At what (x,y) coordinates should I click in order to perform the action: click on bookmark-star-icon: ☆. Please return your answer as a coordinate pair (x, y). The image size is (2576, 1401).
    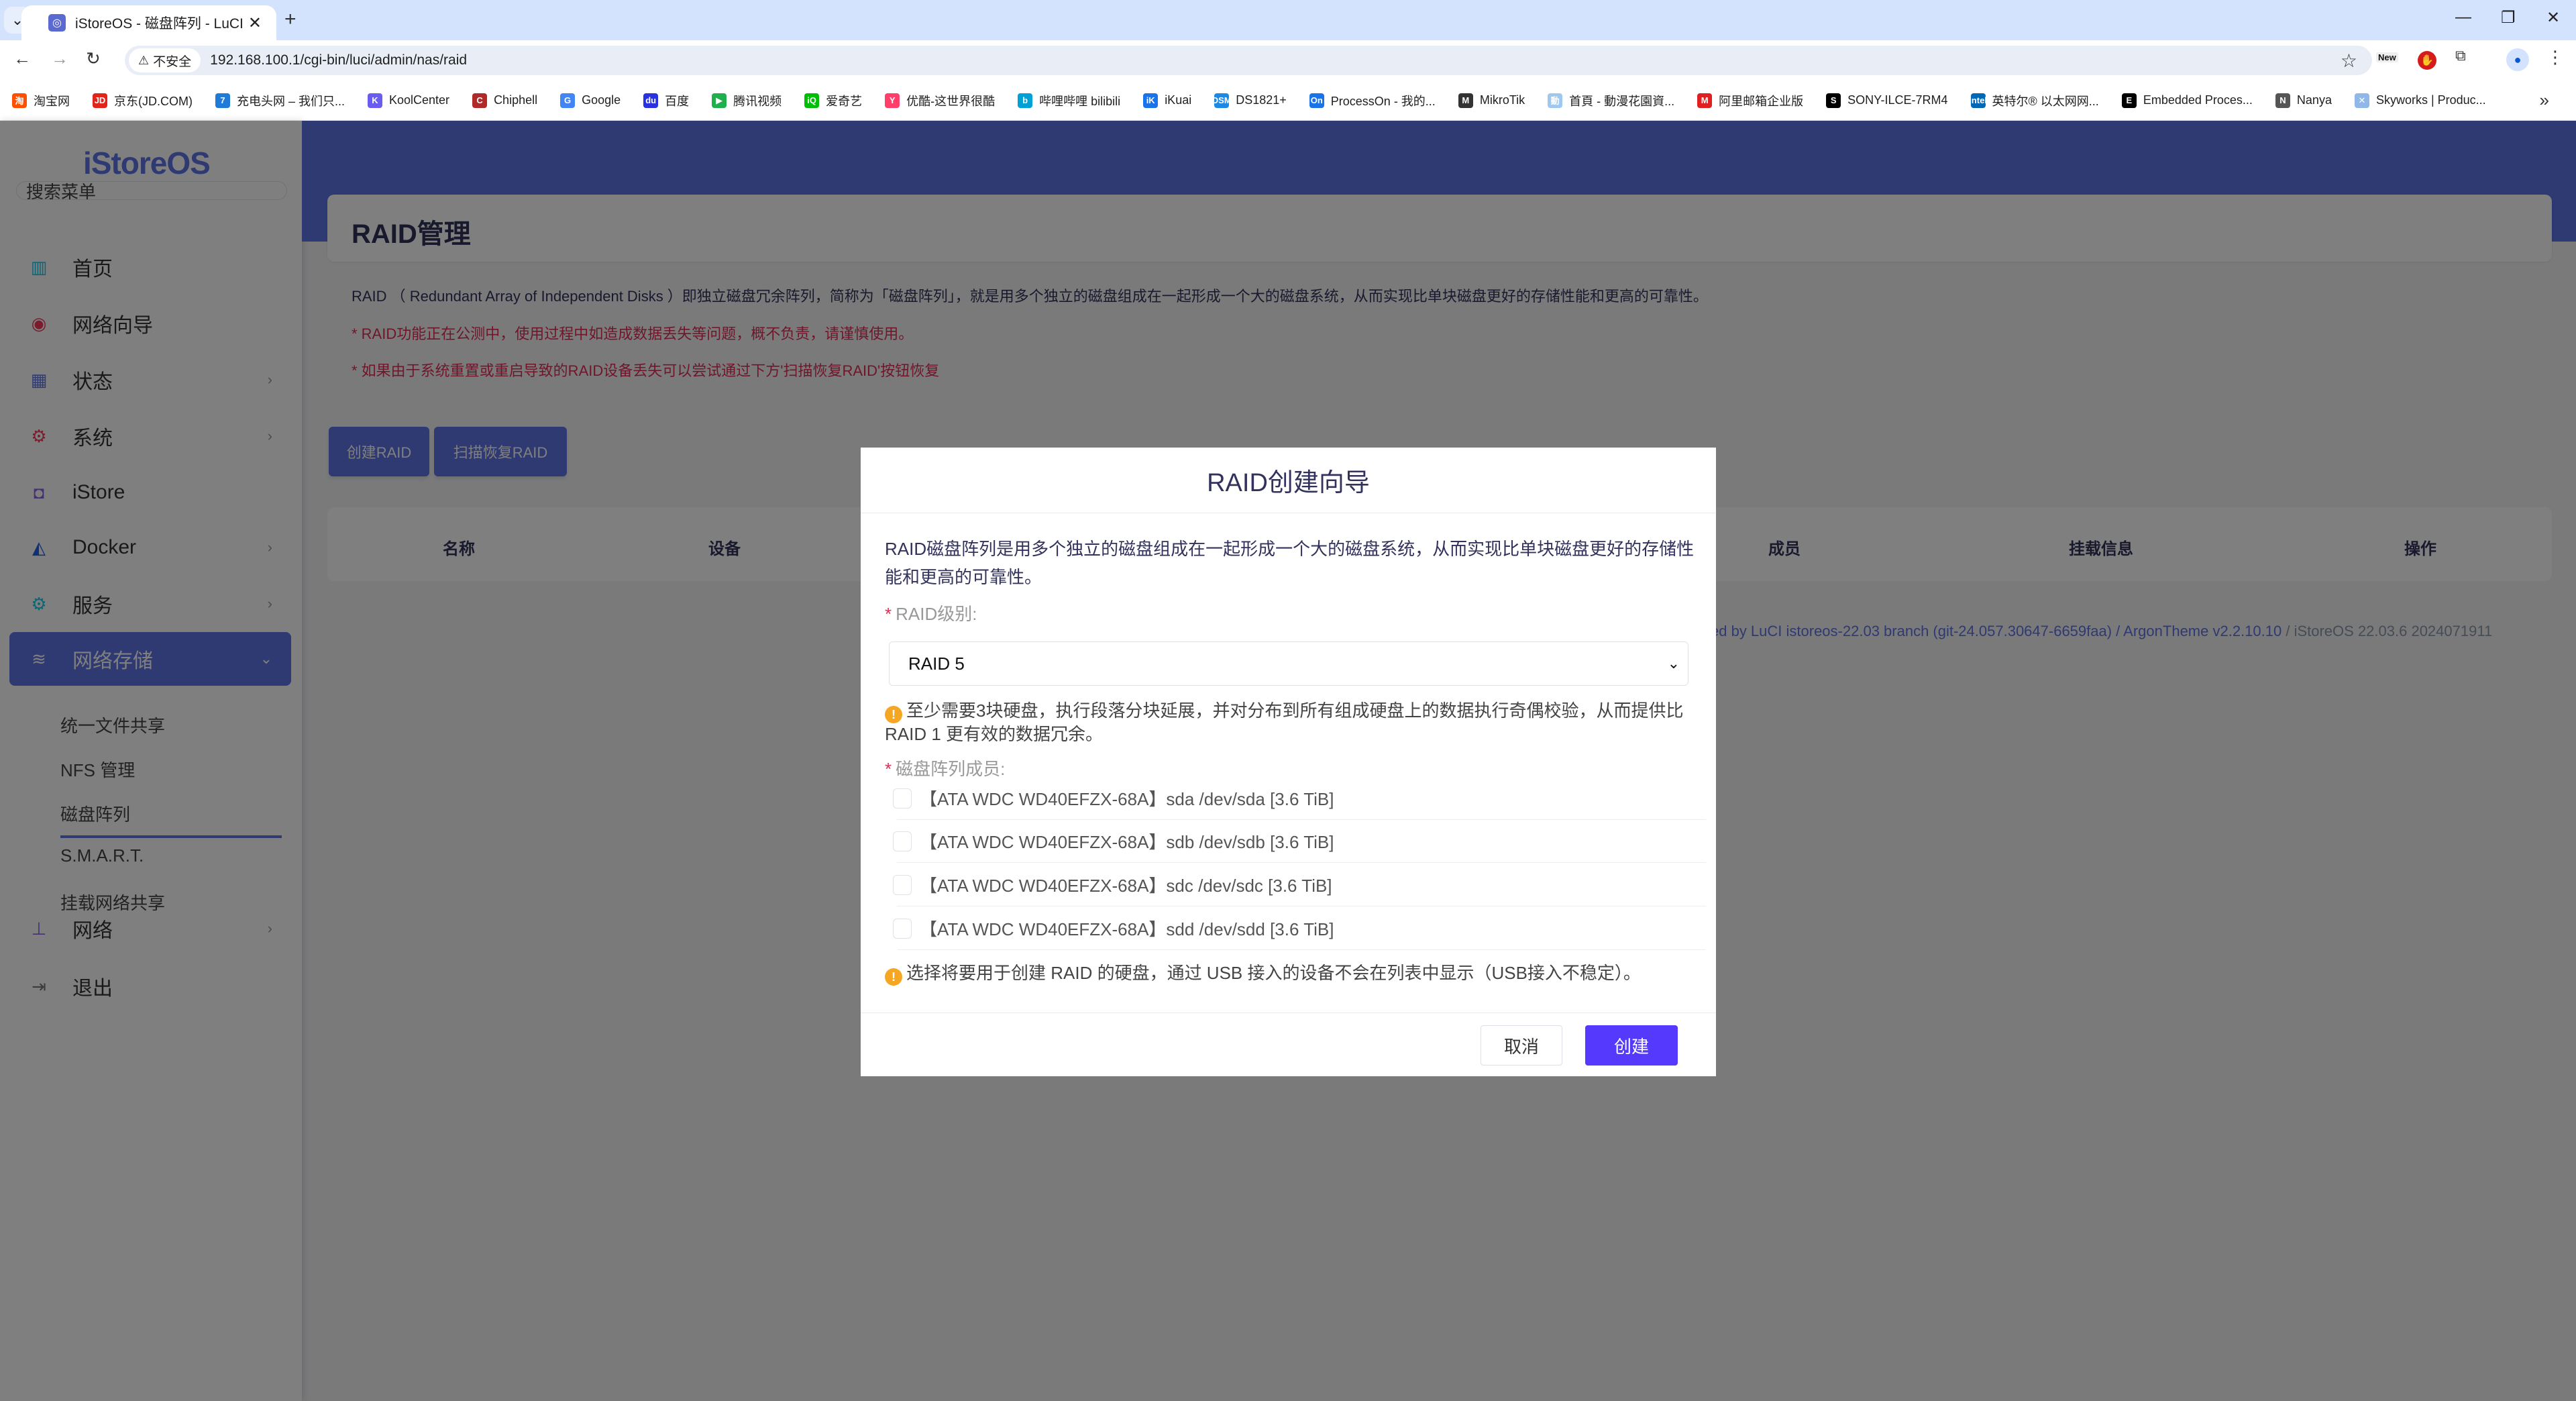
    Looking at the image, I should click on (2349, 61).